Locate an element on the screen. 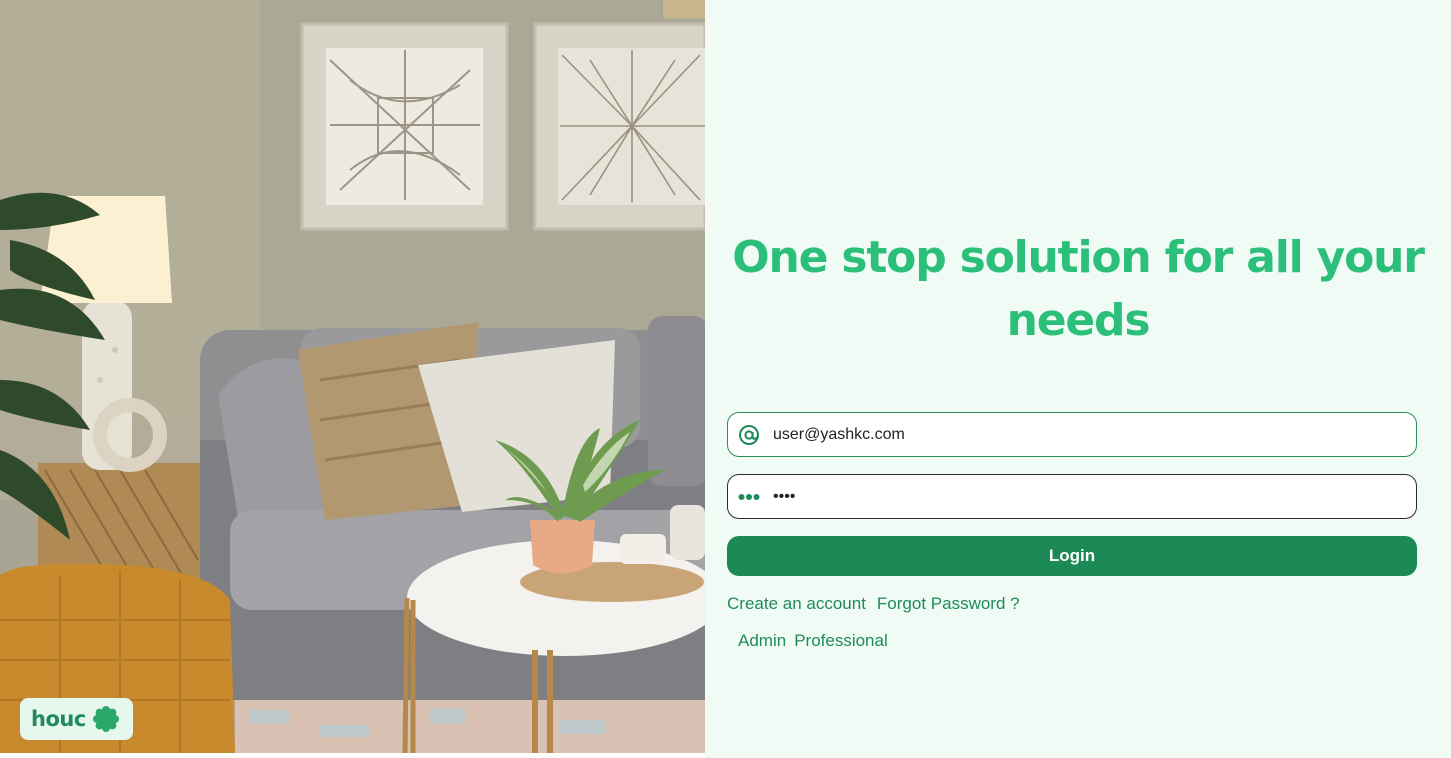 This screenshot has width=1451, height=758. brand-badge: houc is located at coordinates (76, 719).